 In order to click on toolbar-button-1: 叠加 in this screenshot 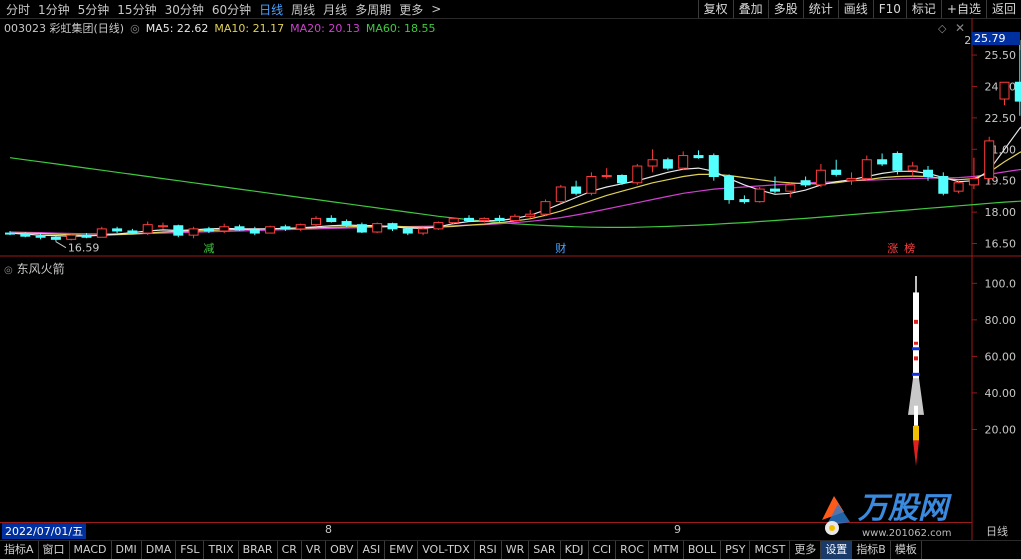, I will do `click(750, 9)`.